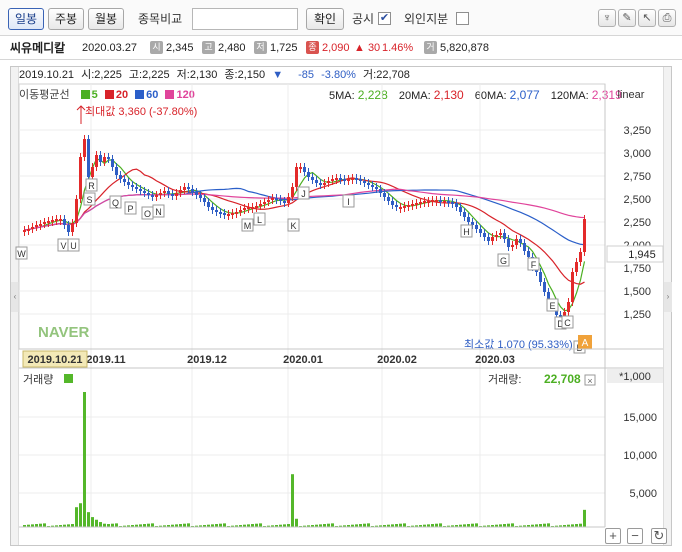  I want to click on toolbar: 일봉 주봉 월봉 종목비교 확인 공시 ✔ 외인지분 ♆ ✎ ↖ ⎙, so click(341, 18).